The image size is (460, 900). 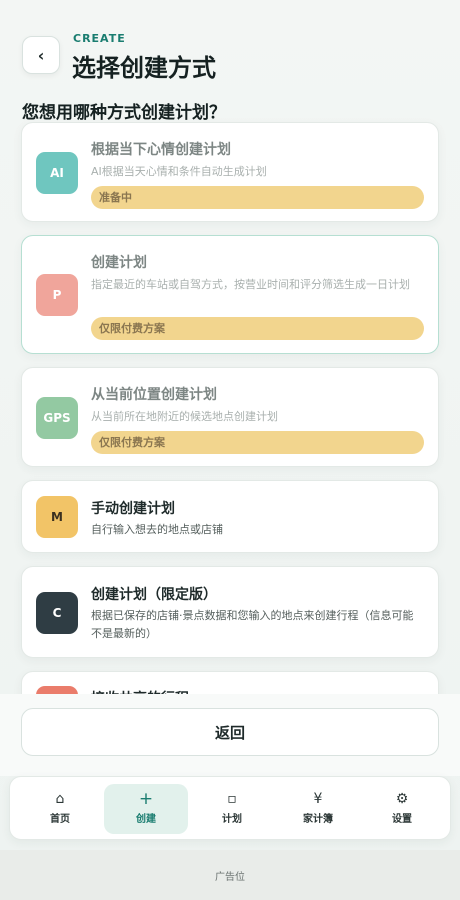 I want to click on tab-settings: ⚙ 设置, so click(x=402, y=809).